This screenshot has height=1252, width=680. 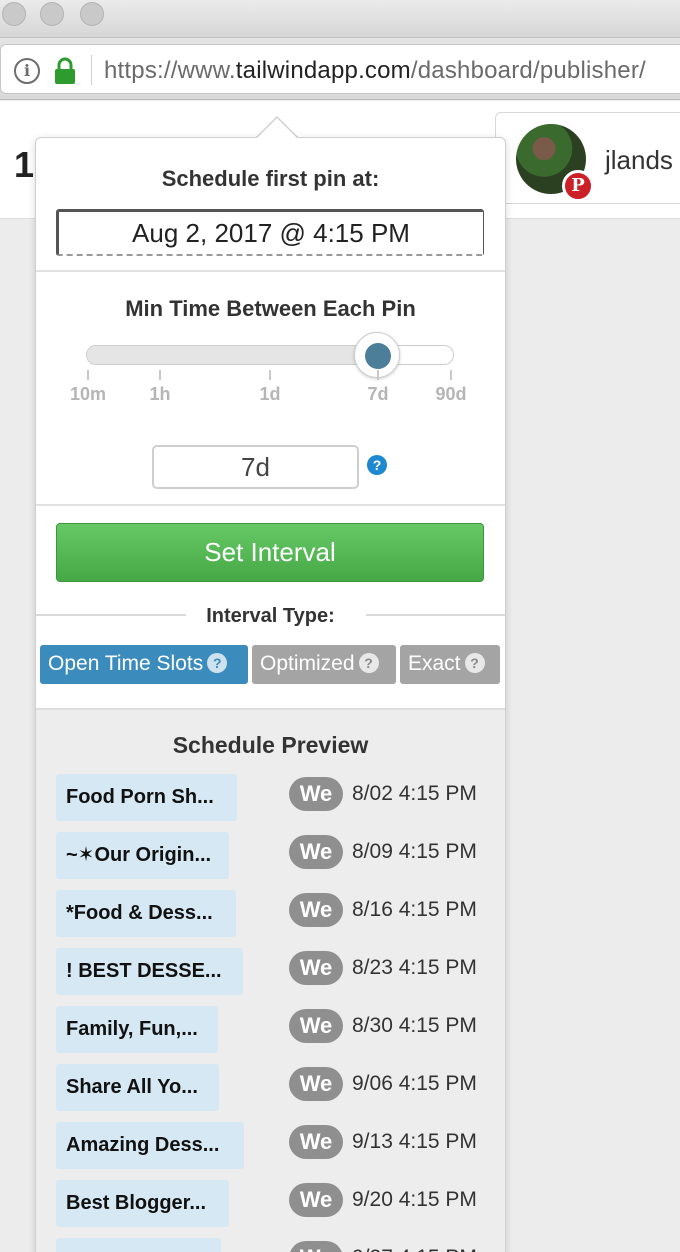 I want to click on scheduled-time: 8/16 4:15 PM, so click(x=414, y=909).